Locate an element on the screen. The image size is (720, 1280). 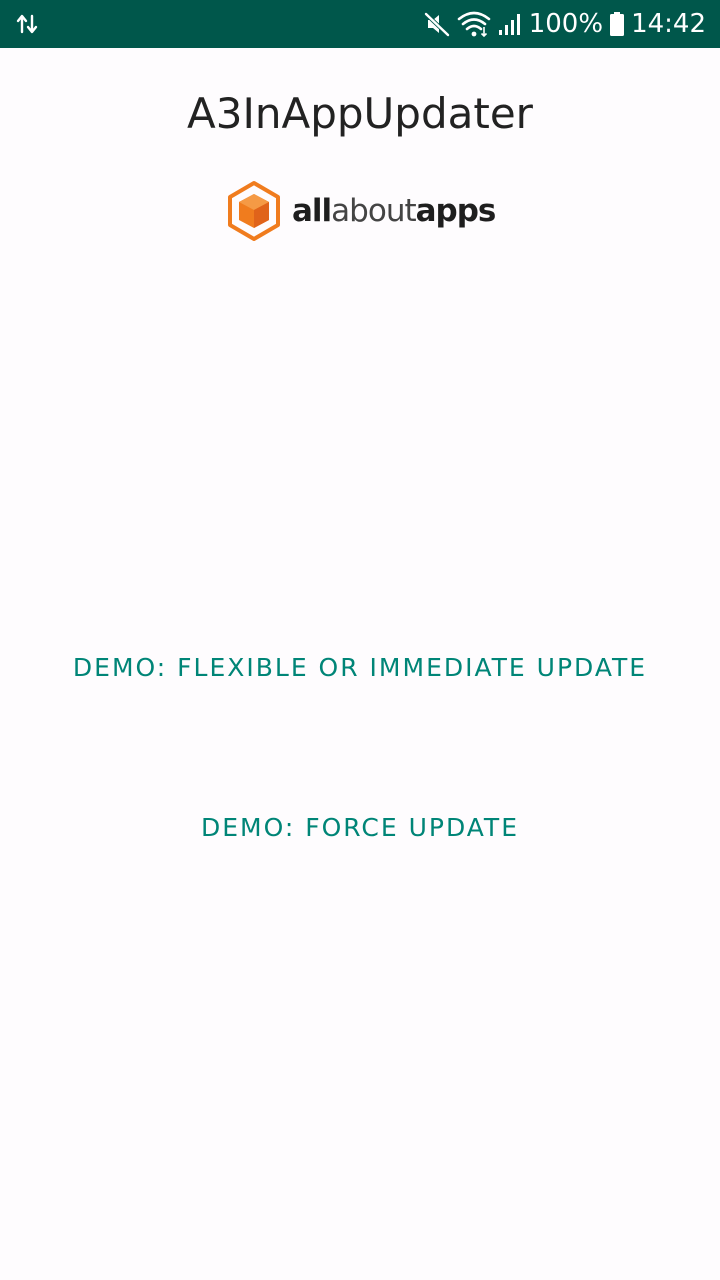
status-icons: 100% 14:42 is located at coordinates (564, 24).